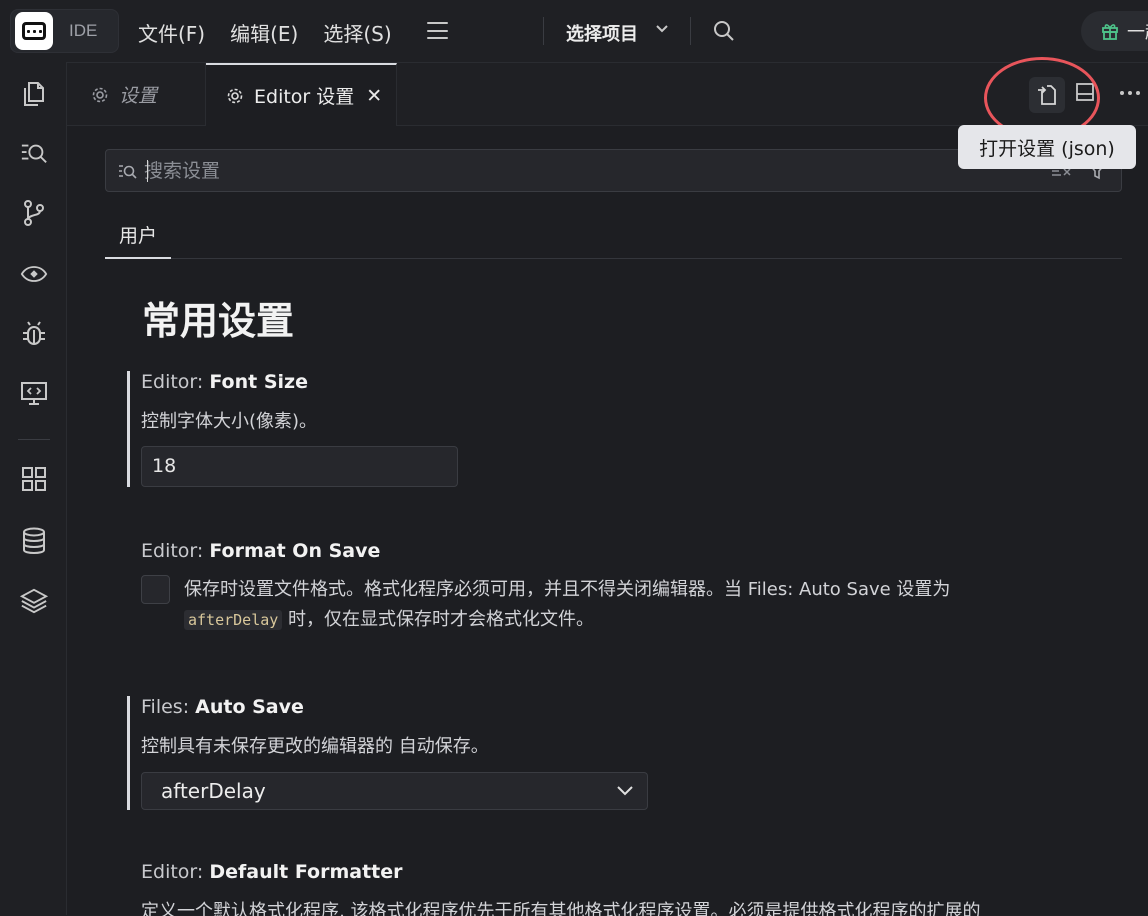  Describe the element at coordinates (34, 31) in the screenshot. I see `ide-logo-icon` at that location.